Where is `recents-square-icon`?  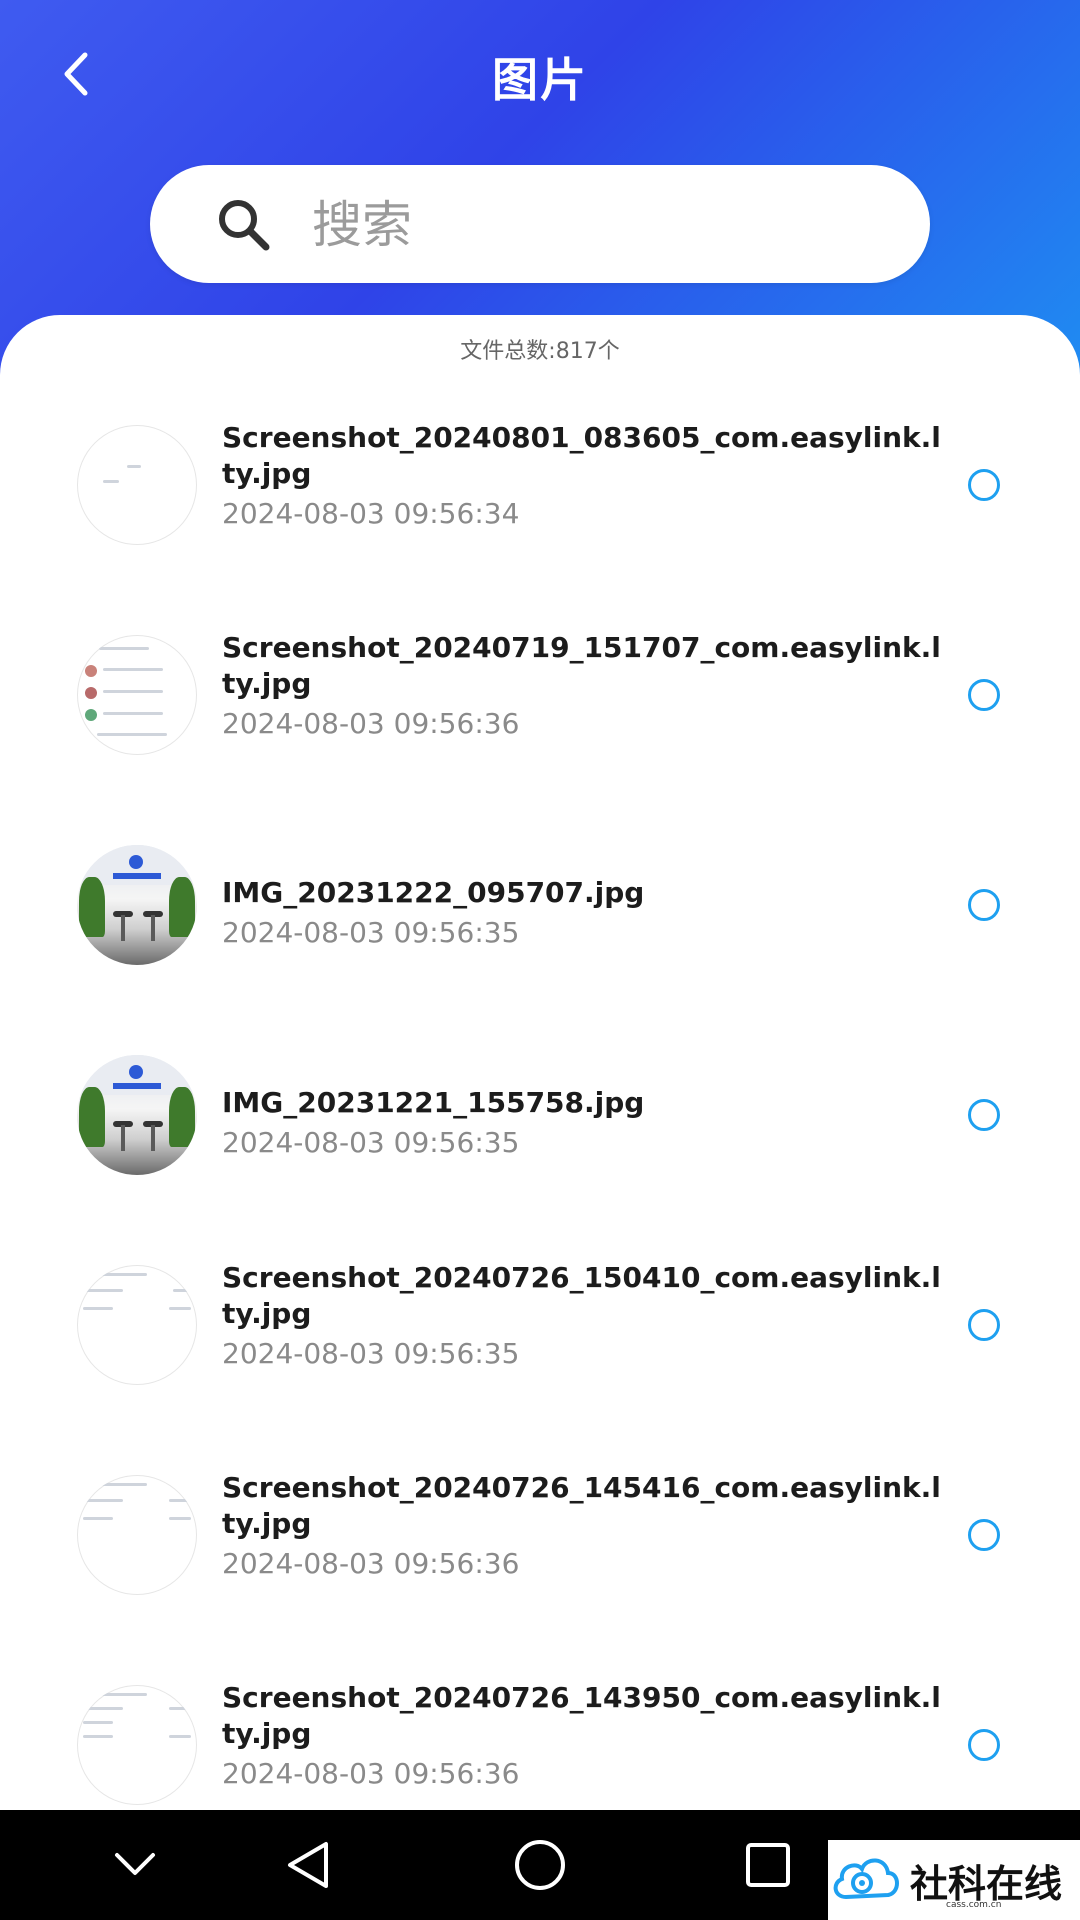
recents-square-icon is located at coordinates (768, 1865).